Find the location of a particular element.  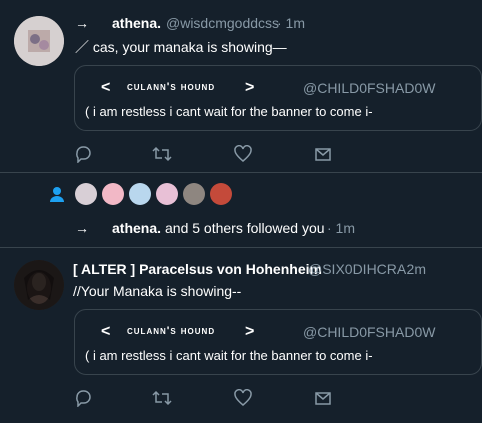

follow-text: and 5 others followed you is located at coordinates (245, 228).